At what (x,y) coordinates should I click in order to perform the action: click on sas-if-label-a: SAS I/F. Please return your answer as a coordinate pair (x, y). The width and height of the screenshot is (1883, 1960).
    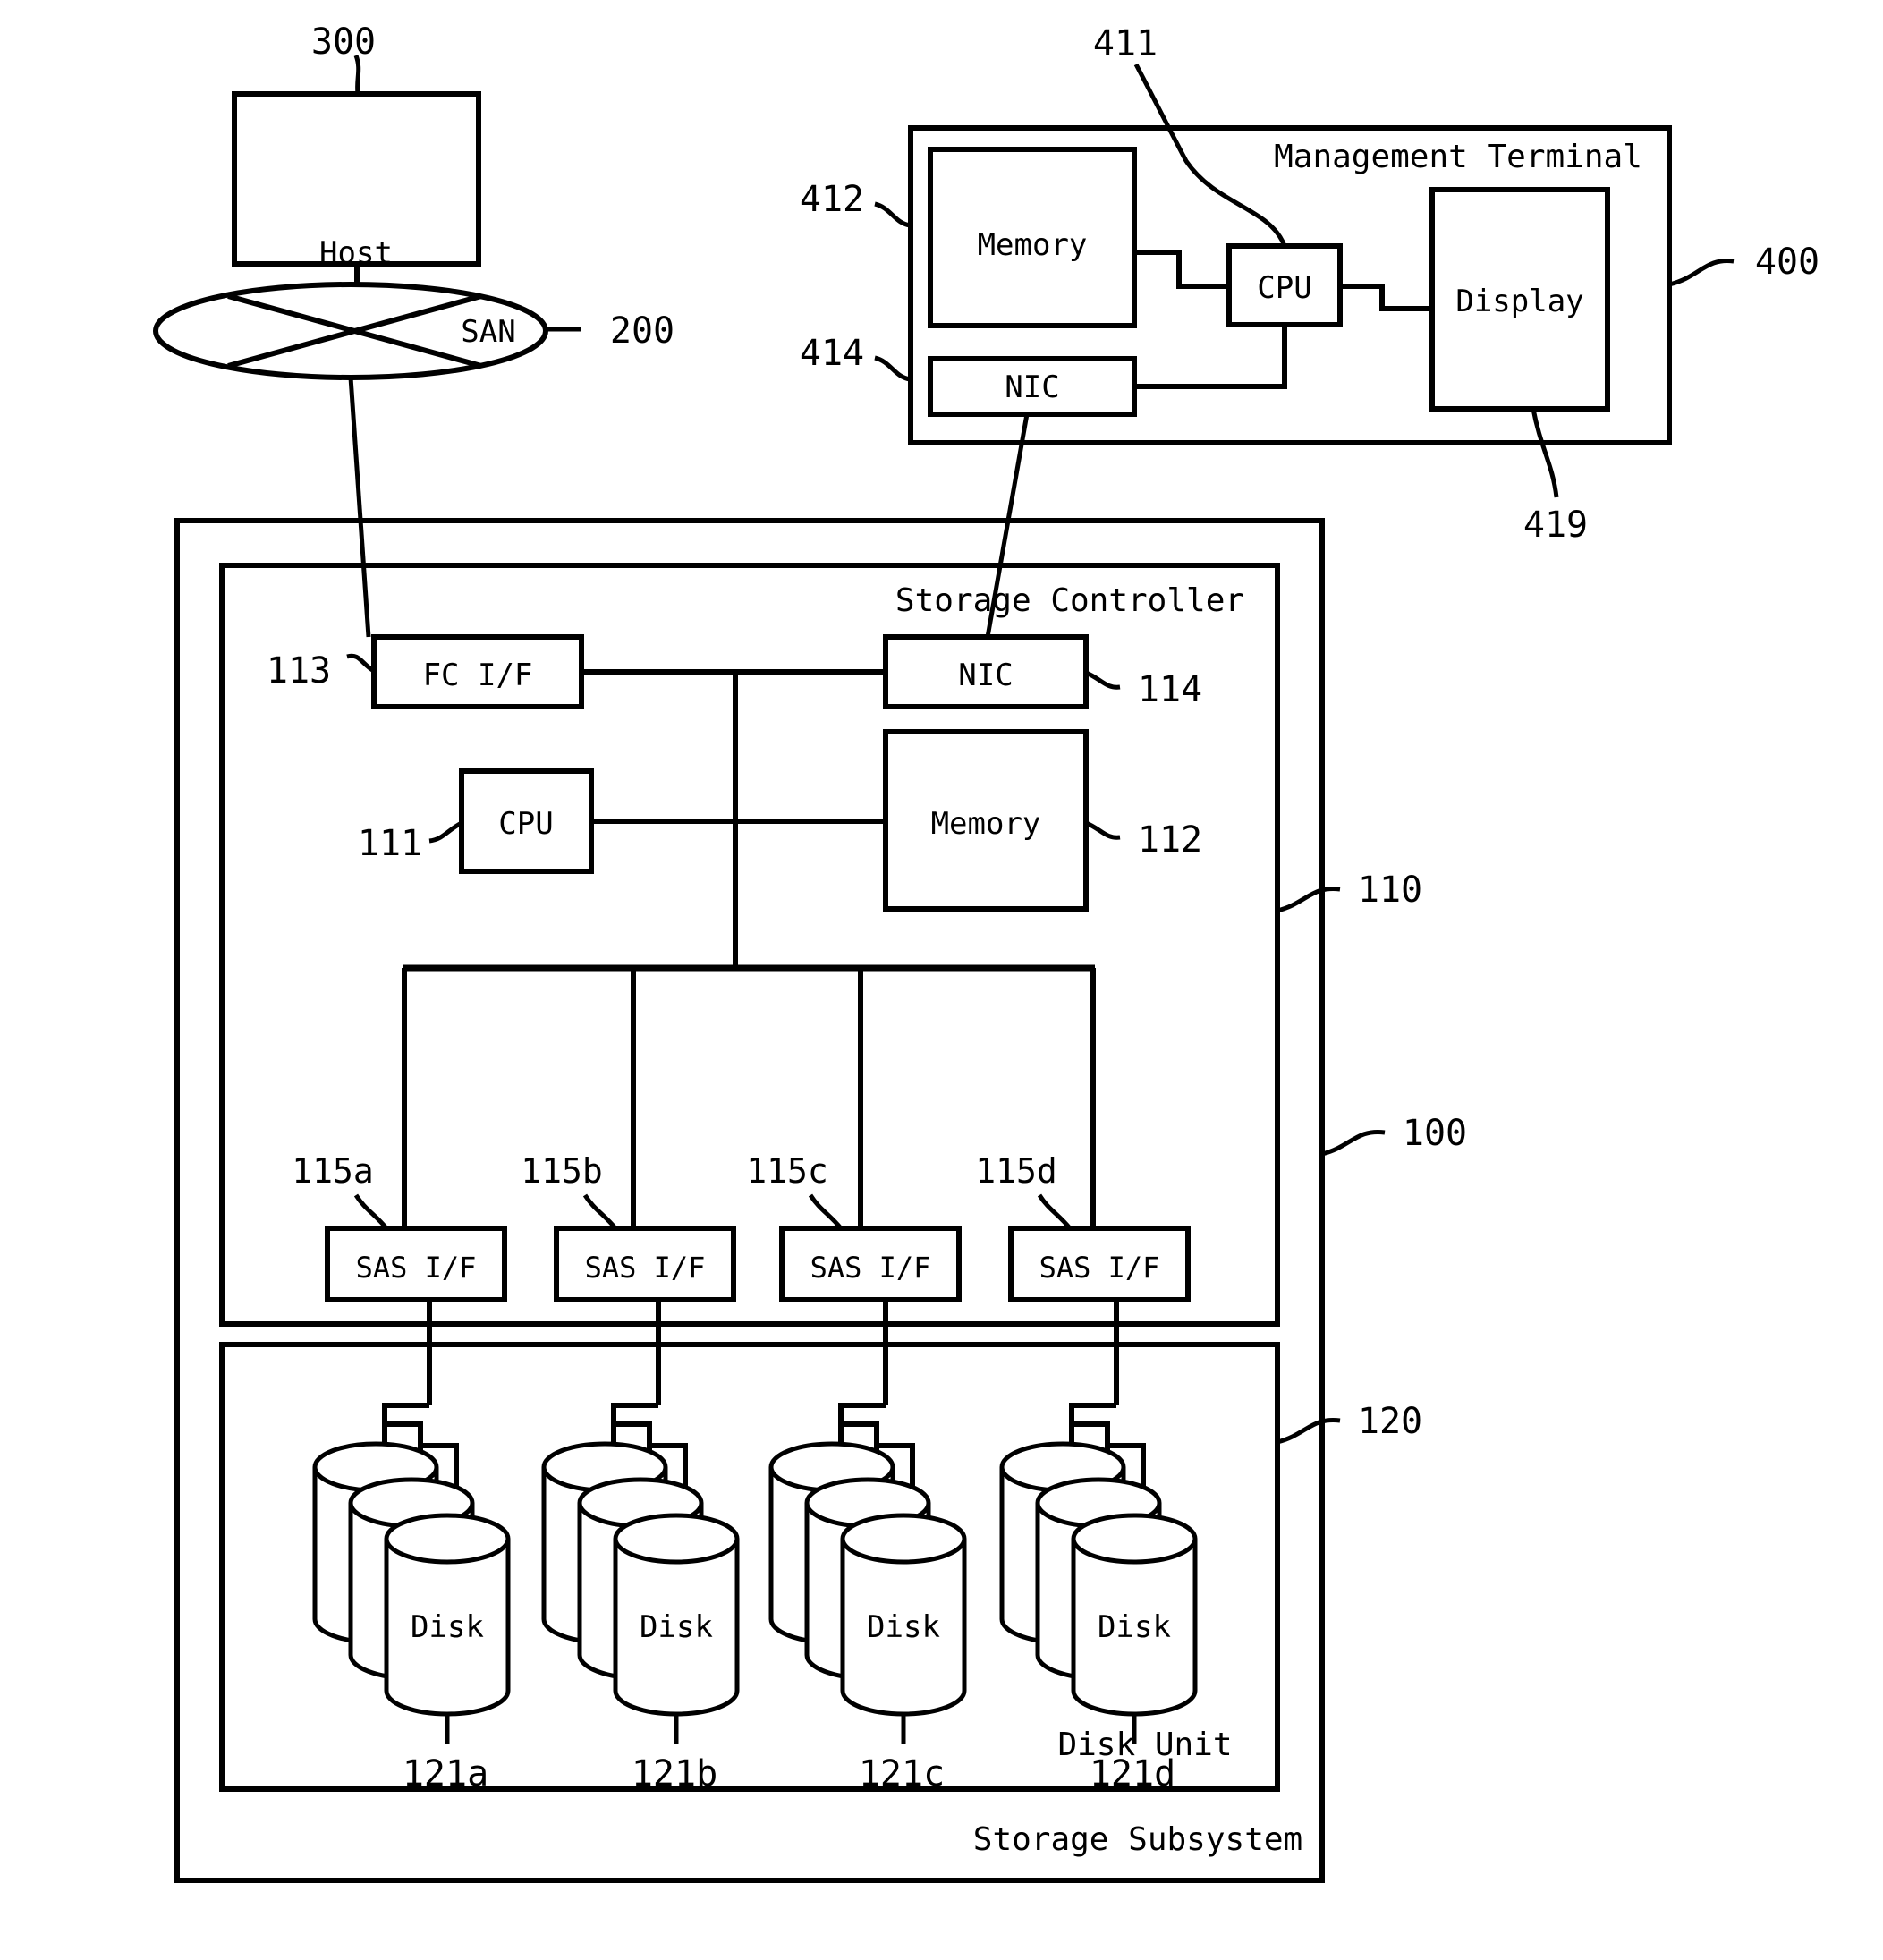
    Looking at the image, I should click on (416, 1268).